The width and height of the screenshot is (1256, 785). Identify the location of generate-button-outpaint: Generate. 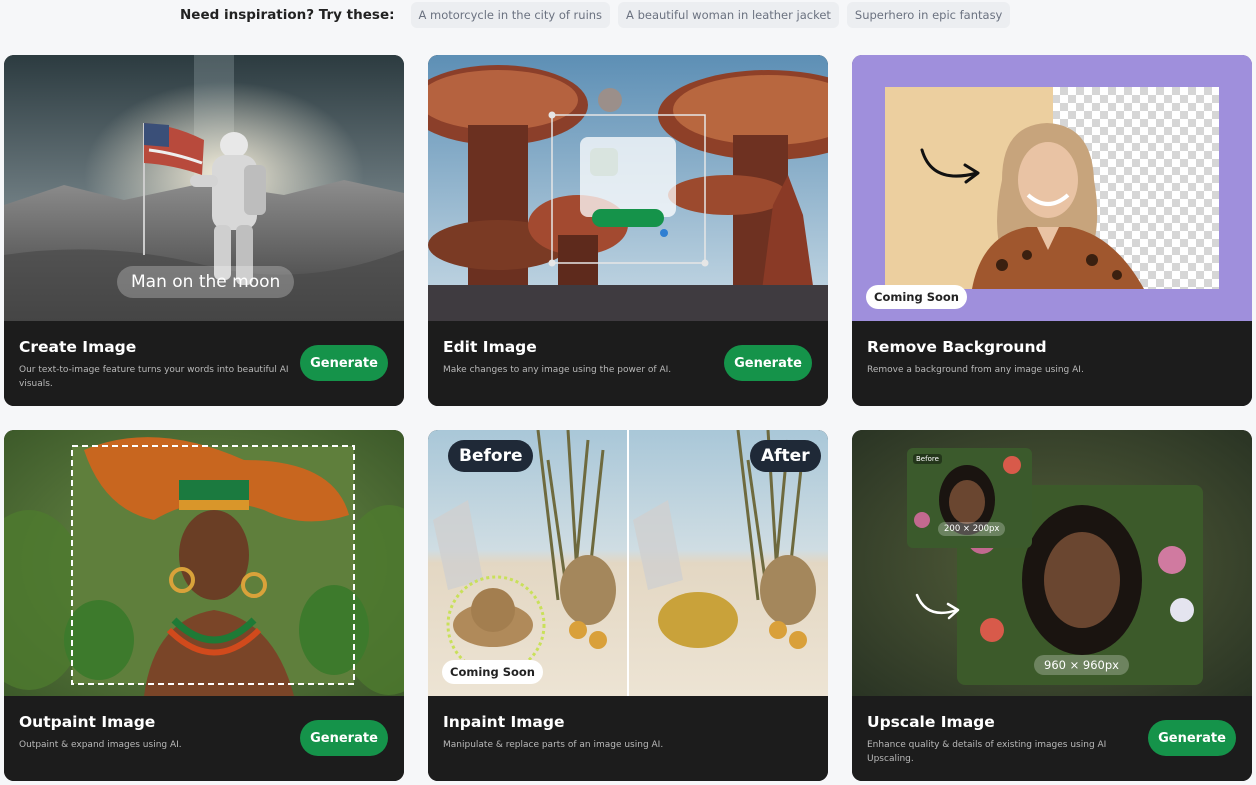
(344, 738).